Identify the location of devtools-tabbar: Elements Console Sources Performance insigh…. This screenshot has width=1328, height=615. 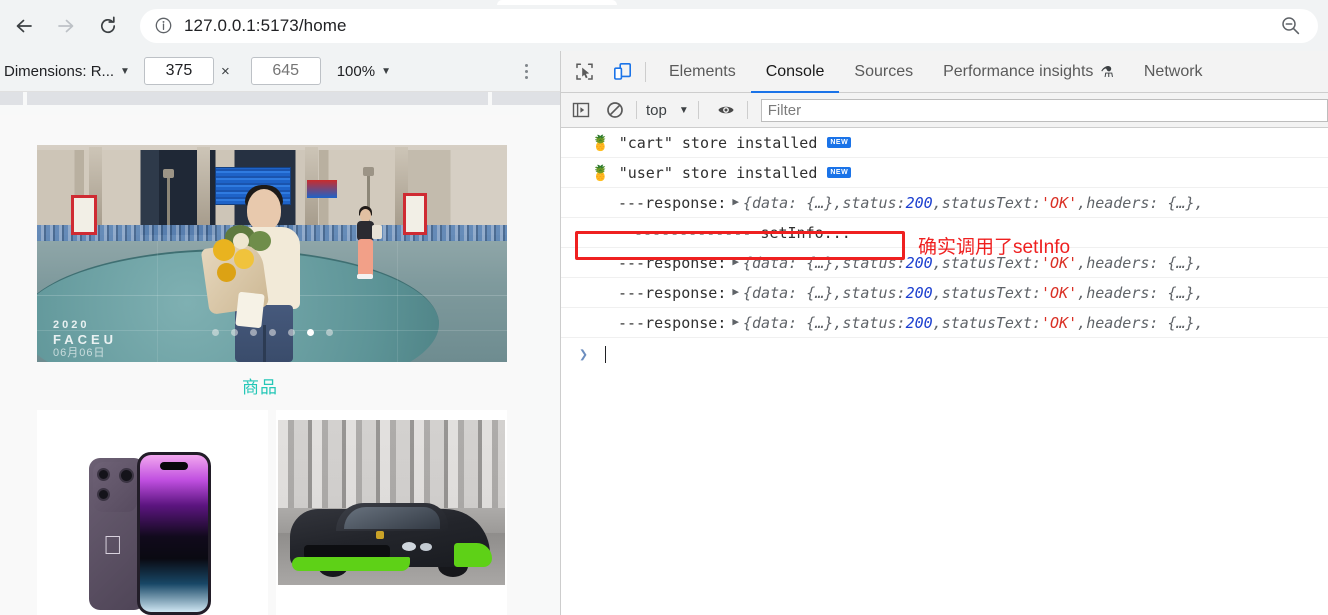
(944, 72).